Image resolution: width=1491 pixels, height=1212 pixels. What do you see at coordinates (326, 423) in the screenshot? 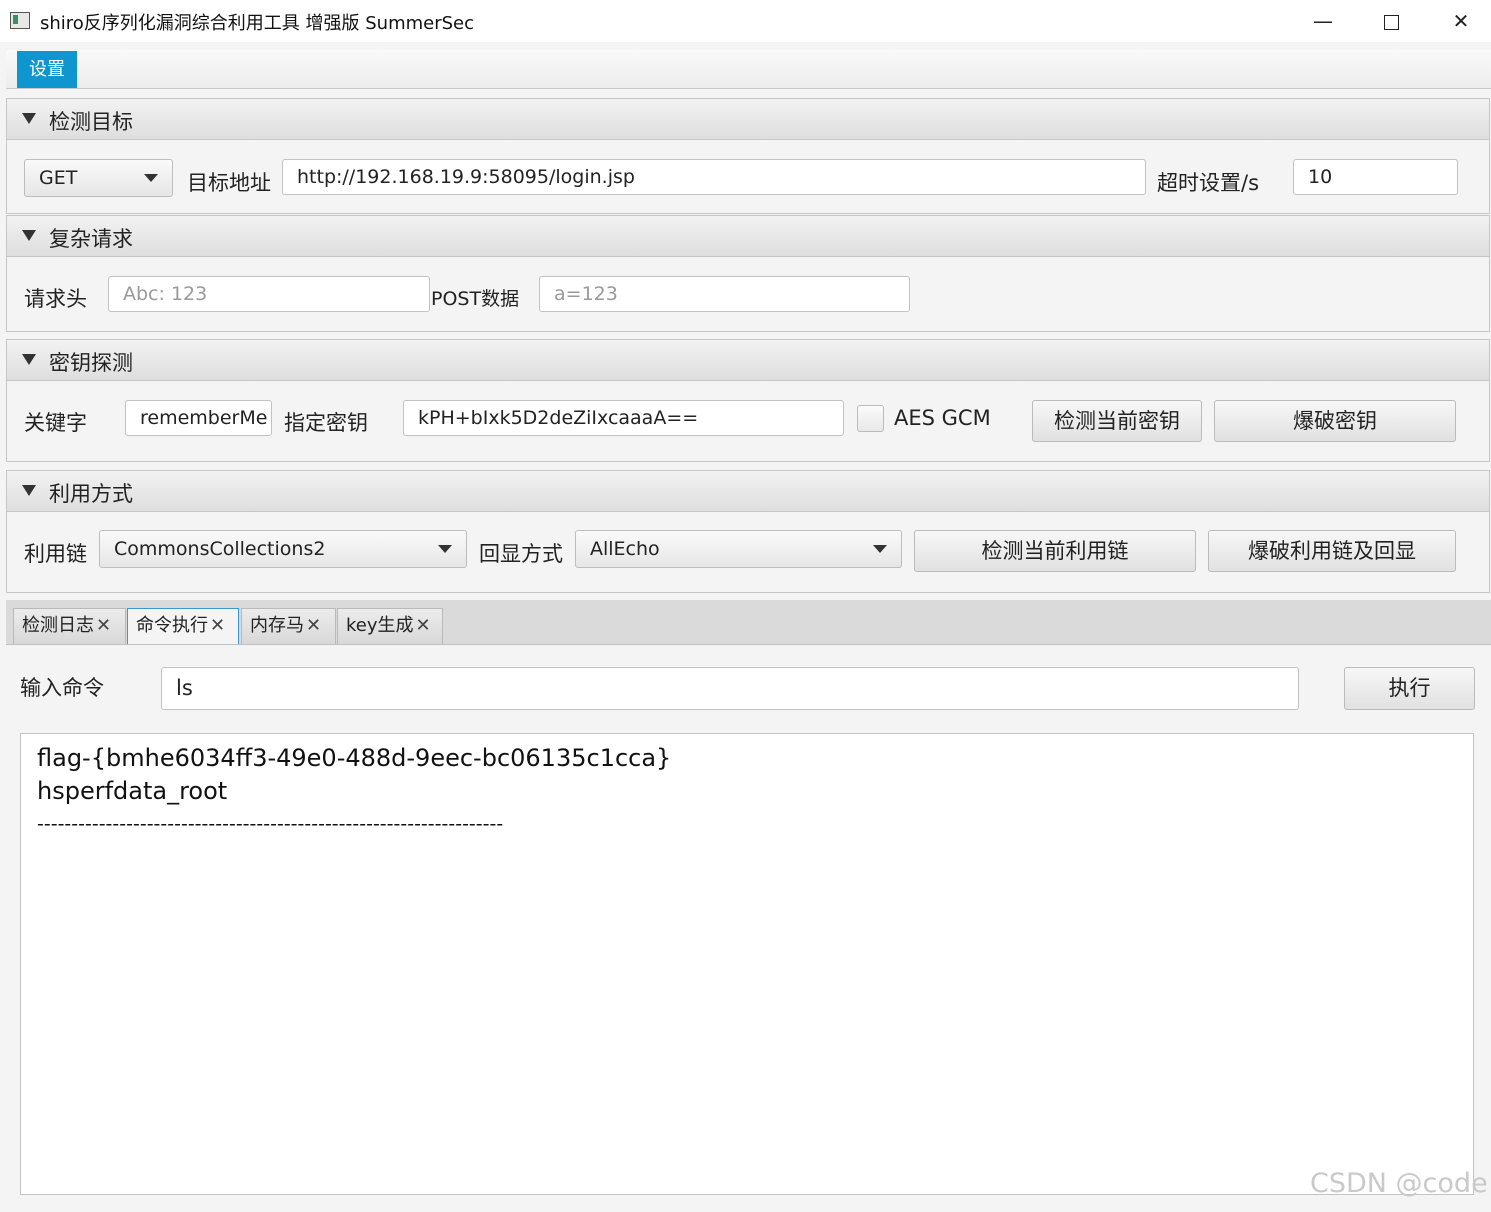
I see `key-label: 指定密钥` at bounding box center [326, 423].